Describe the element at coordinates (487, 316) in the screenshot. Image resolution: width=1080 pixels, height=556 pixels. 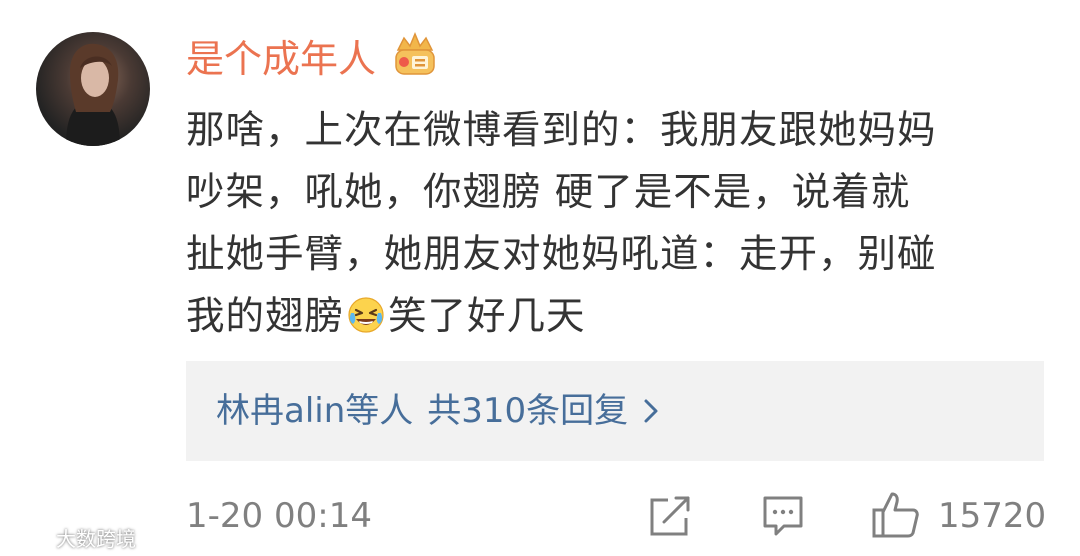
I see `comment-text-segment: 笑了好几天` at that location.